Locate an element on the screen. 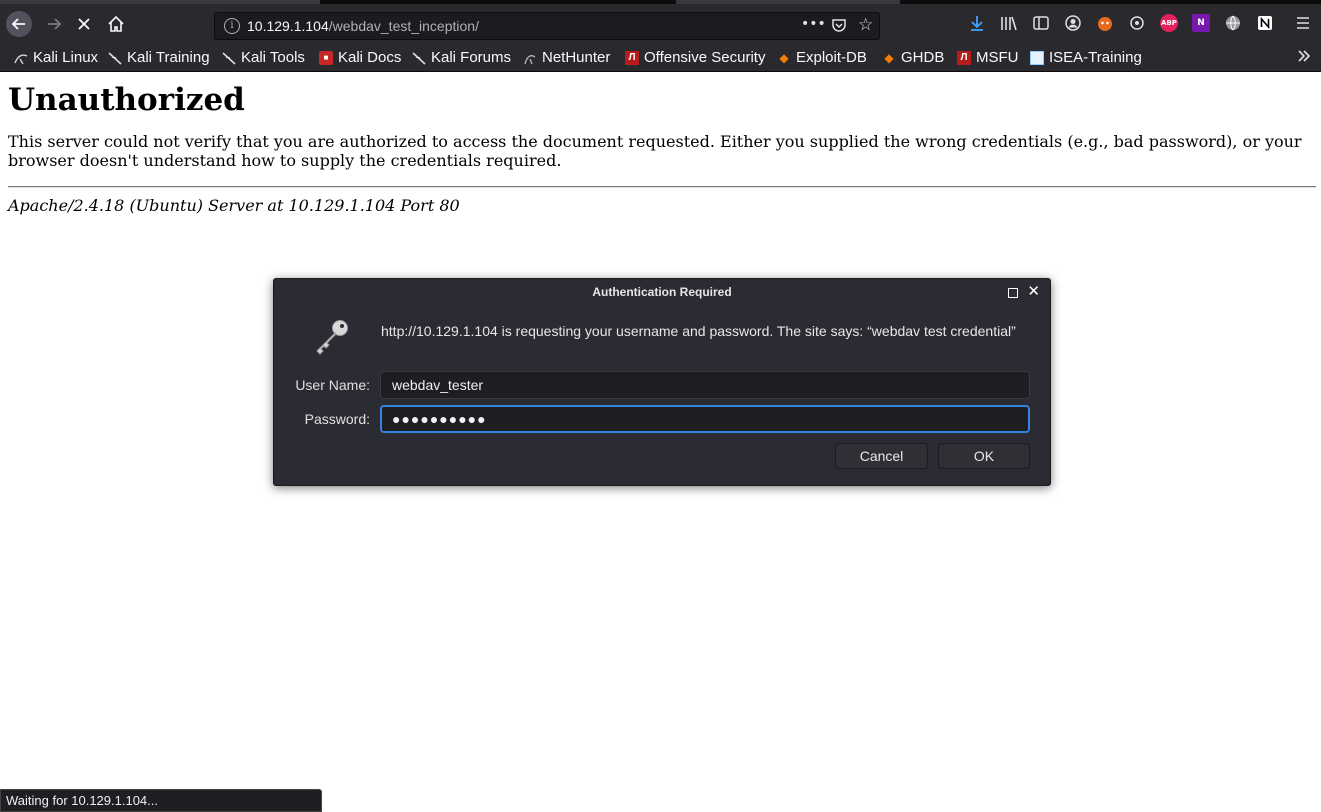 The width and height of the screenshot is (1321, 812). kali-docs-icon: ■ is located at coordinates (326, 57).